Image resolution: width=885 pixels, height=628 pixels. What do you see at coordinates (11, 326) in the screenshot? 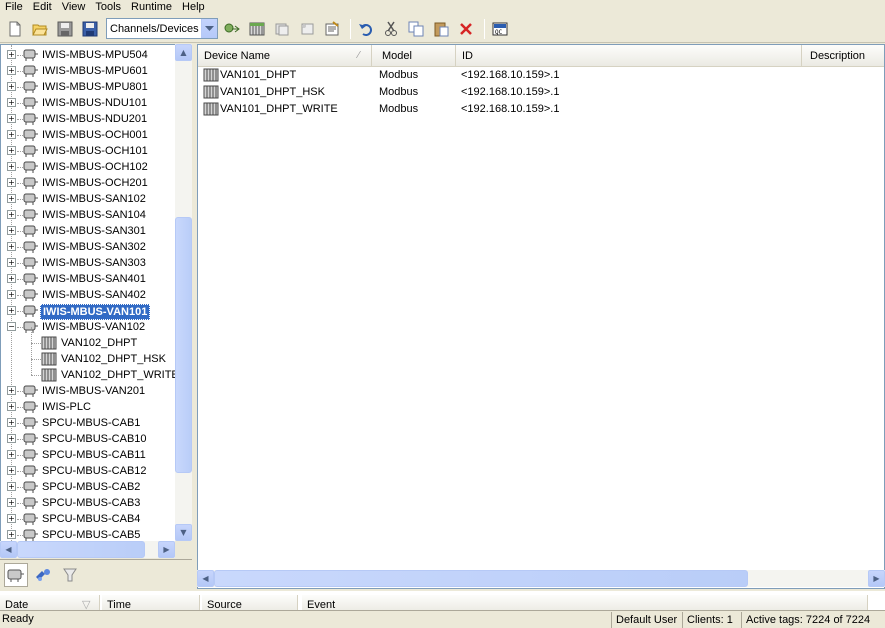
I see `collapse-icon: −` at bounding box center [11, 326].